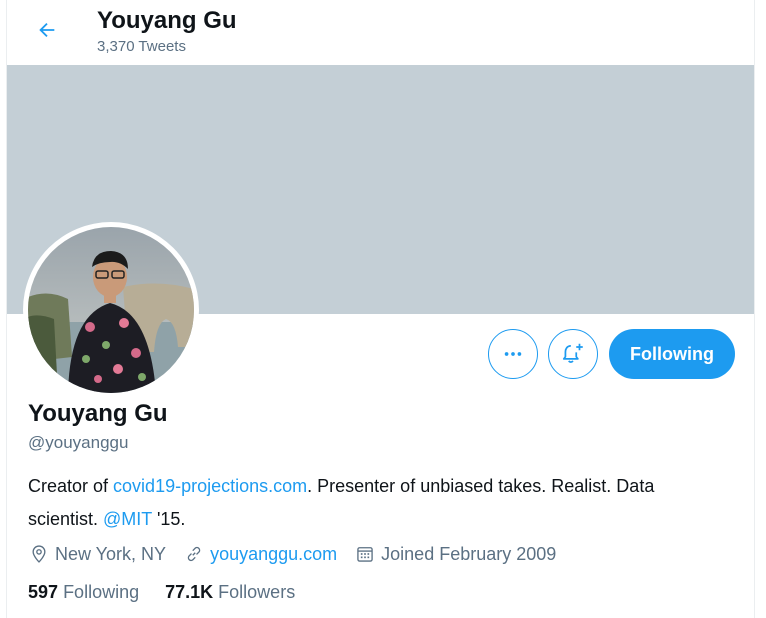 The height and width of the screenshot is (618, 766). What do you see at coordinates (127, 519) in the screenshot?
I see `bio-mention: @MIT` at bounding box center [127, 519].